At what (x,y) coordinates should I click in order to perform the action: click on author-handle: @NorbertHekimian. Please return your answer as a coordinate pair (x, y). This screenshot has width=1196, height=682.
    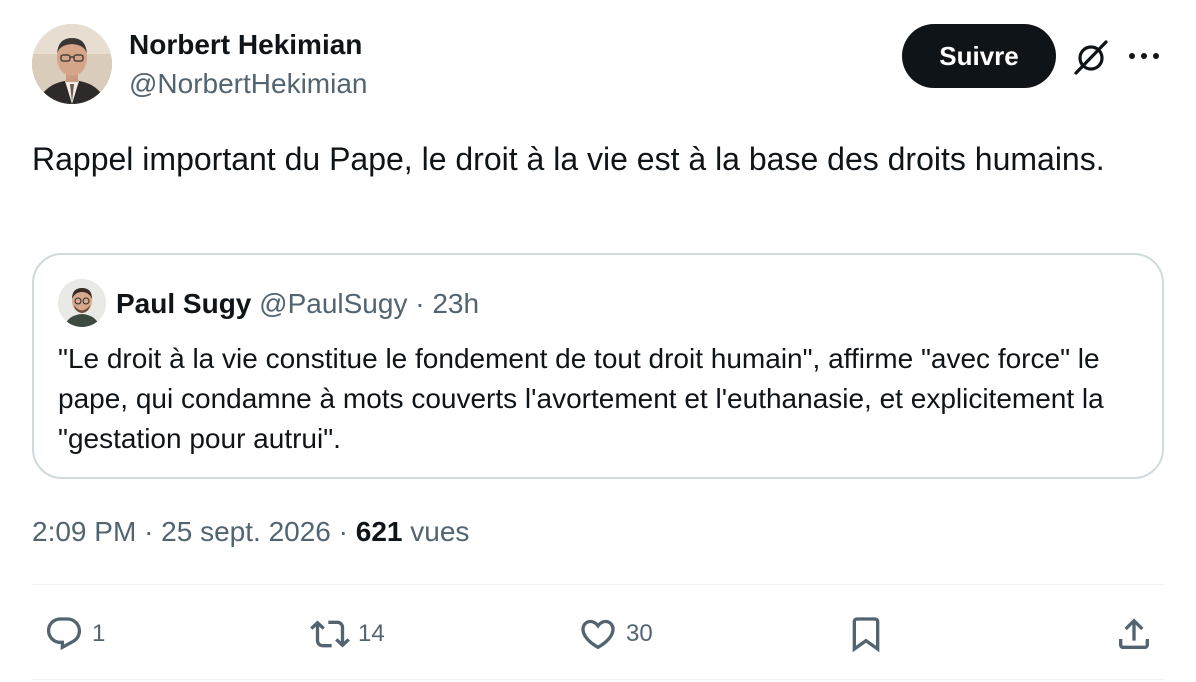
    Looking at the image, I should click on (248, 84).